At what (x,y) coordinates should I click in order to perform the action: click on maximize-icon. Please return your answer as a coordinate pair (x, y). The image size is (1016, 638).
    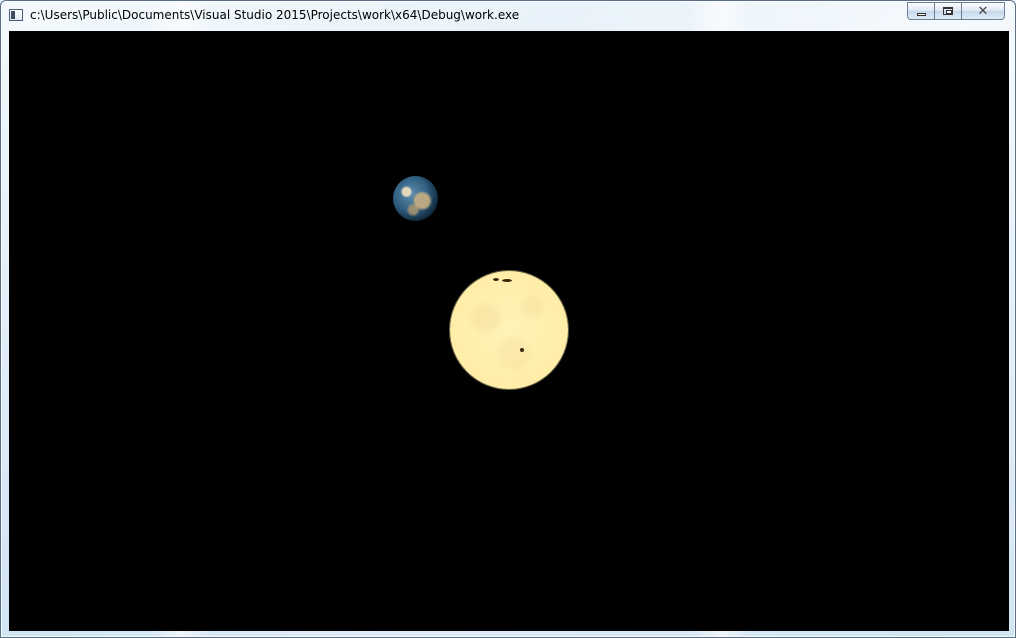
    Looking at the image, I should click on (948, 11).